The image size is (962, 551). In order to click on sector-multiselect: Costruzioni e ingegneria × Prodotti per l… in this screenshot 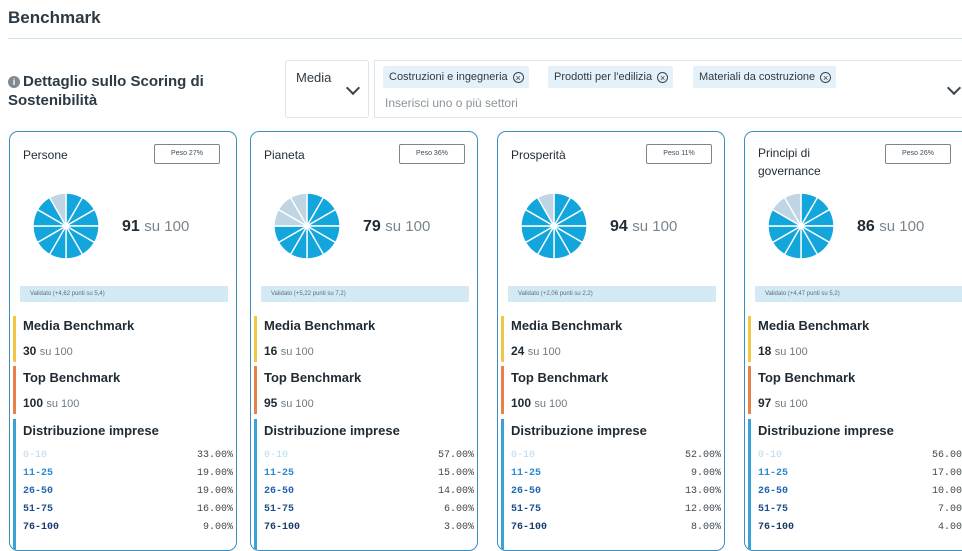, I will do `click(668, 89)`.